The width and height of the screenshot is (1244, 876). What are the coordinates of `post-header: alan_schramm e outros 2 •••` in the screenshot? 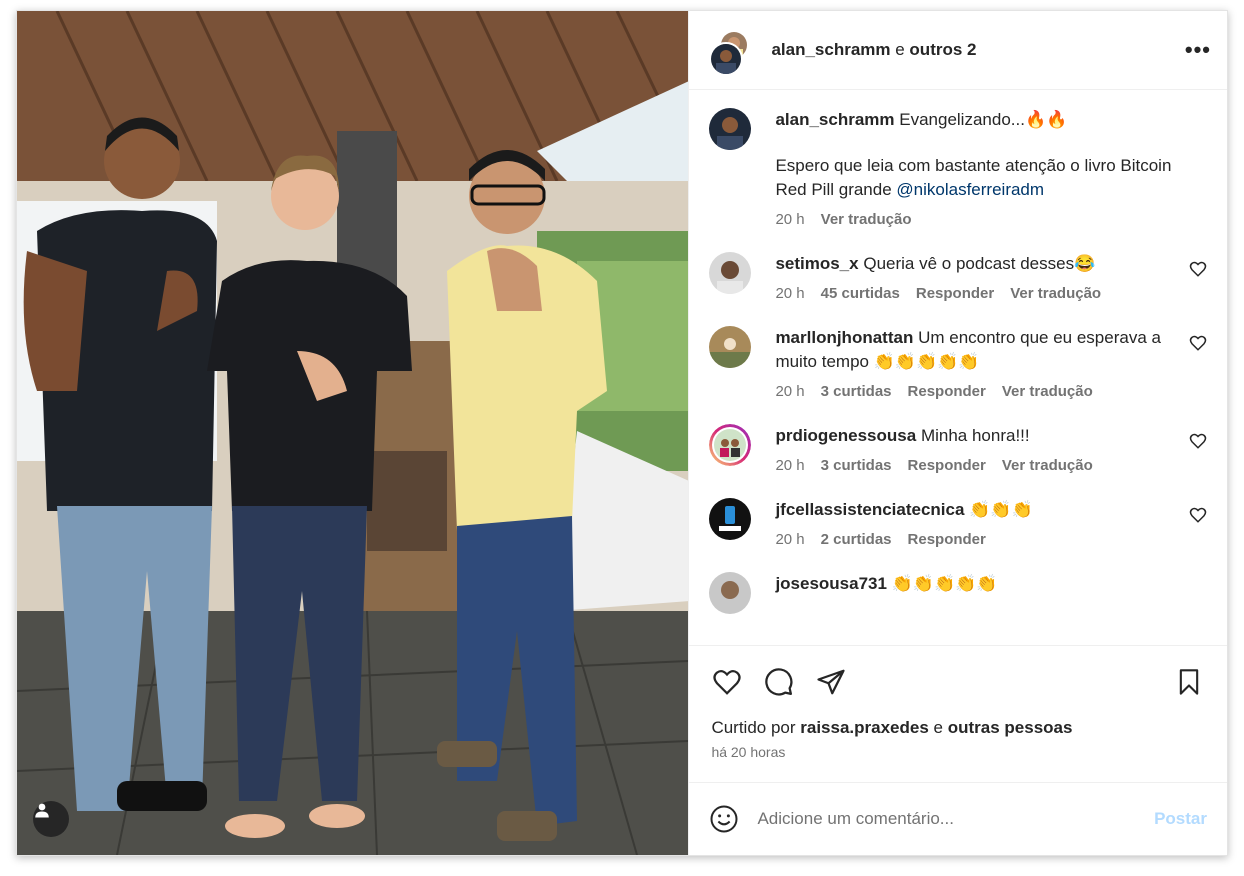 It's located at (958, 50).